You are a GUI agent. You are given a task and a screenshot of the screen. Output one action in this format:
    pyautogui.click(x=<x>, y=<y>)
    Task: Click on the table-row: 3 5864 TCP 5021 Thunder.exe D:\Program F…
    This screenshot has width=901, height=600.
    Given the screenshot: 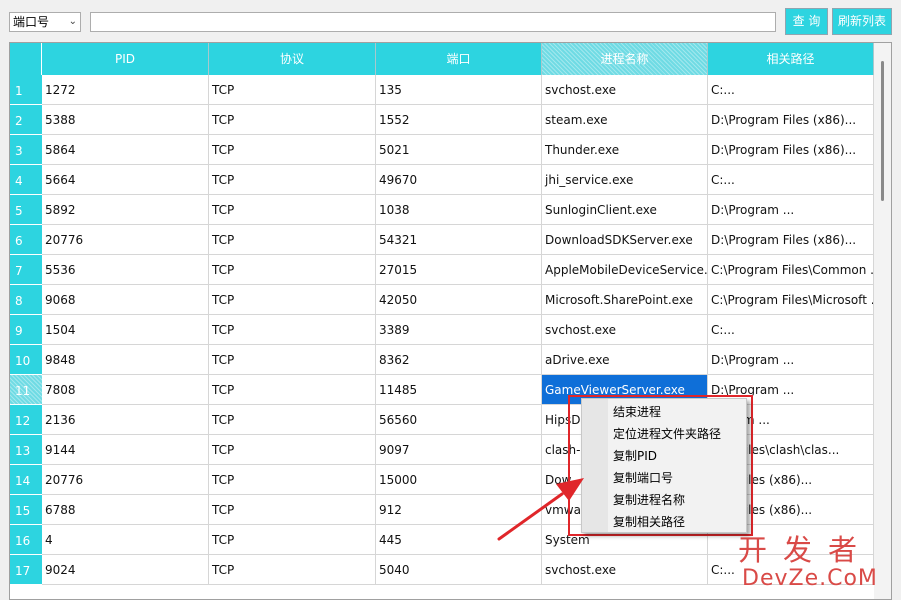 What is the action you would take?
    pyautogui.click(x=442, y=150)
    